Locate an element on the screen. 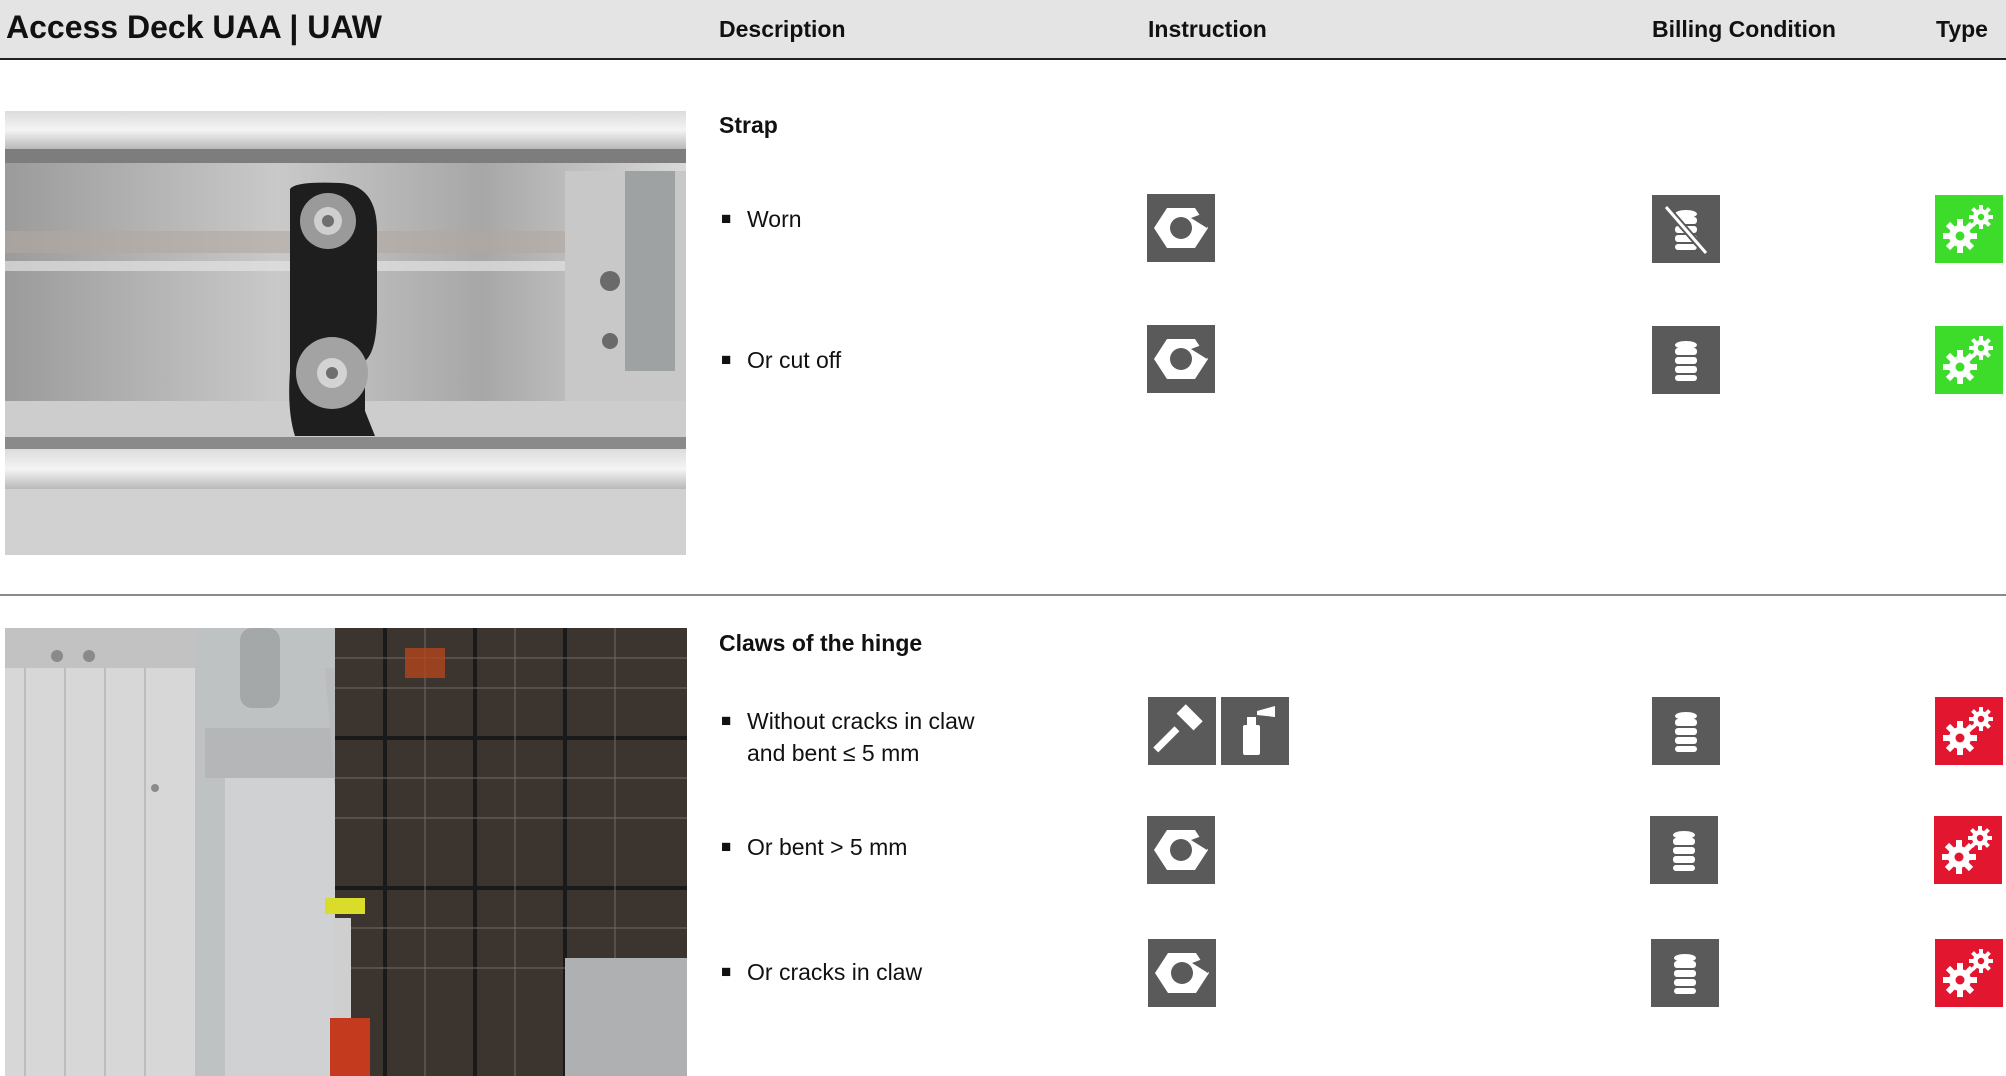 This screenshot has height=1076, width=2006. item-text: Or cut off is located at coordinates (794, 360).